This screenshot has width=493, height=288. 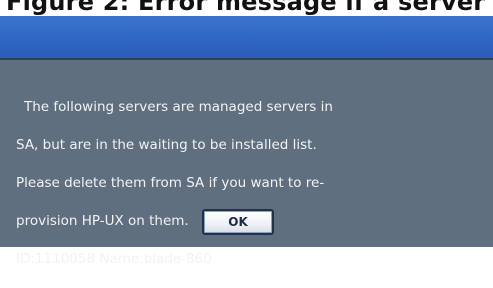 I want to click on server-id-line: ID:1110058 Name:blade-860, so click(x=114, y=259).